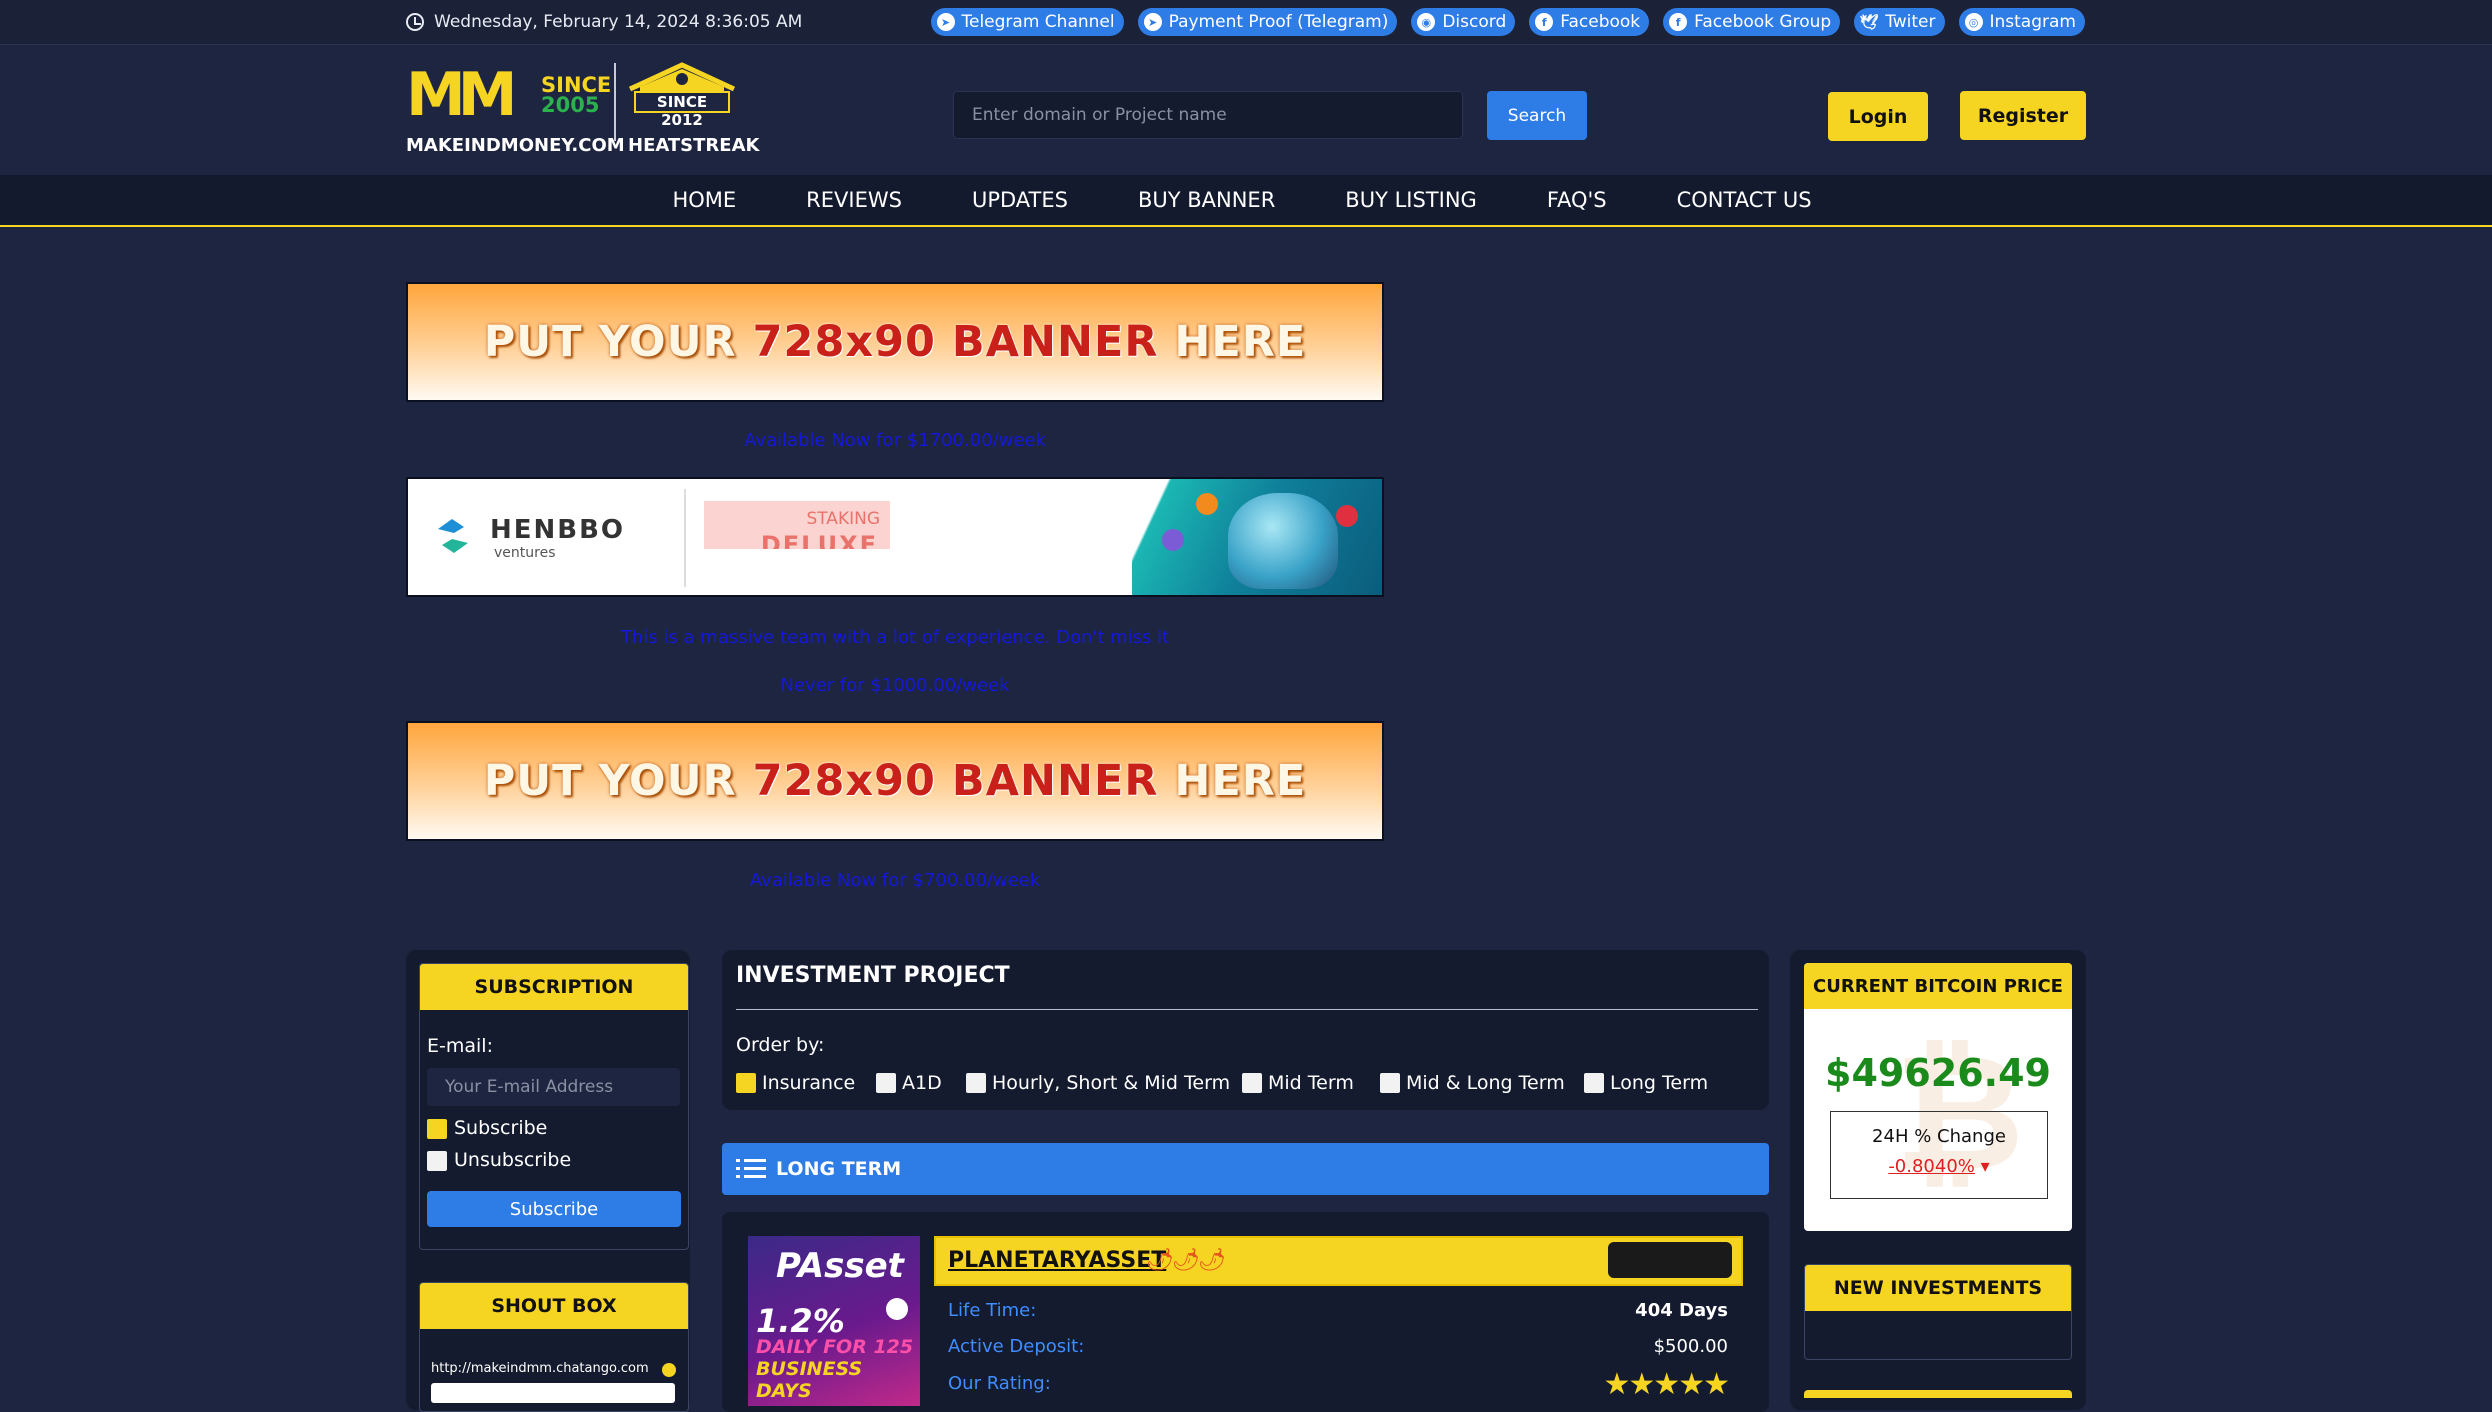 This screenshot has width=2492, height=1412. I want to click on henbbo-staking: STAKING DELUXE, so click(797, 525).